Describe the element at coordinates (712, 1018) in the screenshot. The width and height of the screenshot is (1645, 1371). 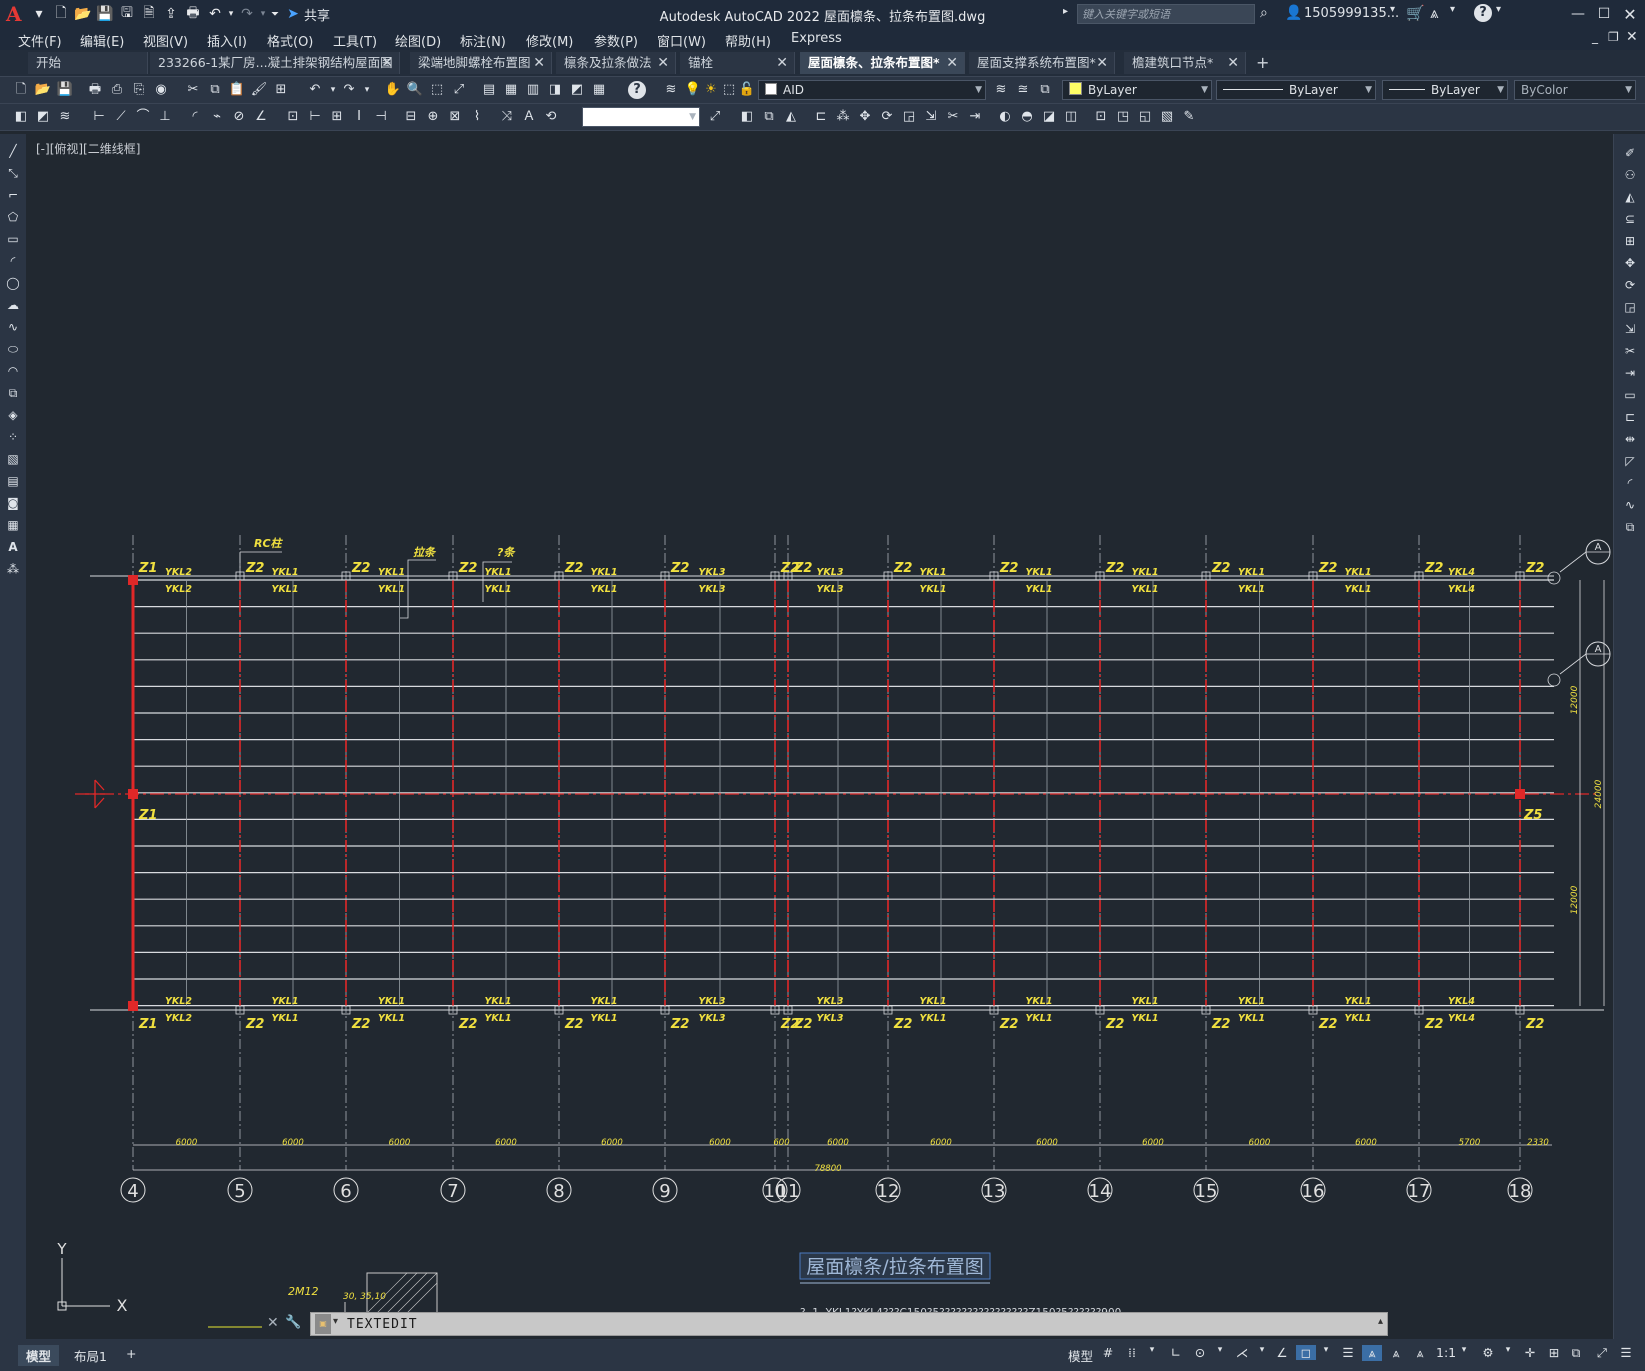
I see `beam-label-bottom: YKL3` at that location.